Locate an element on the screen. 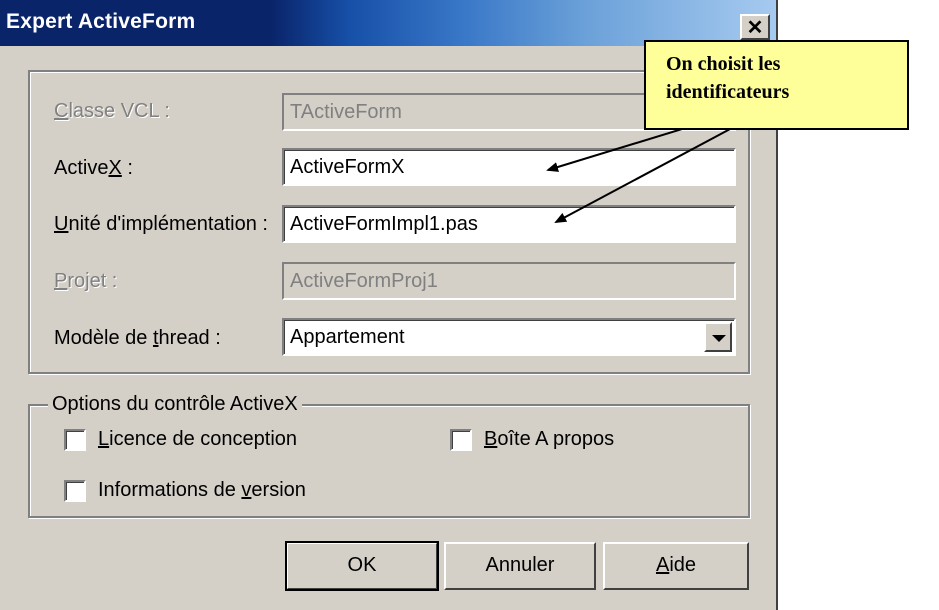 Image resolution: width=939 pixels, height=610 pixels. close-button: ✕ is located at coordinates (755, 27).